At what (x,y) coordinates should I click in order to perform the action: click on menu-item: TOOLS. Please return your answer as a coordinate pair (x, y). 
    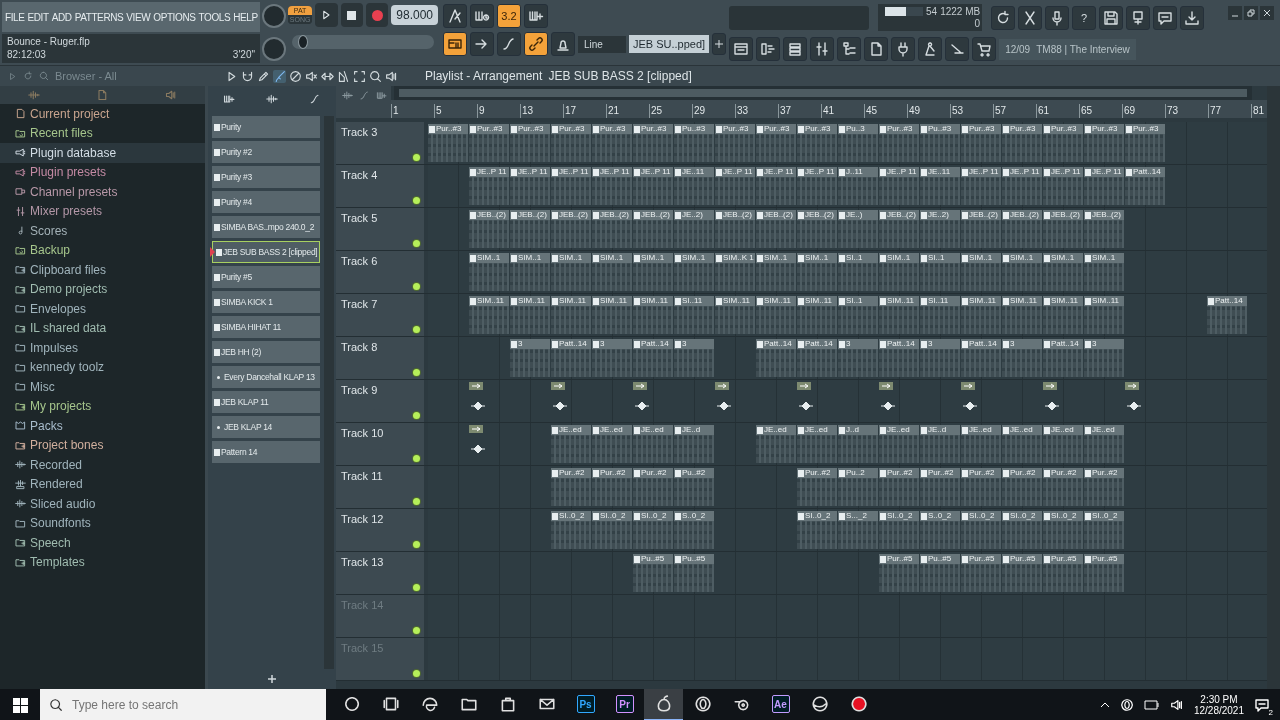
    Looking at the image, I should click on (214, 17).